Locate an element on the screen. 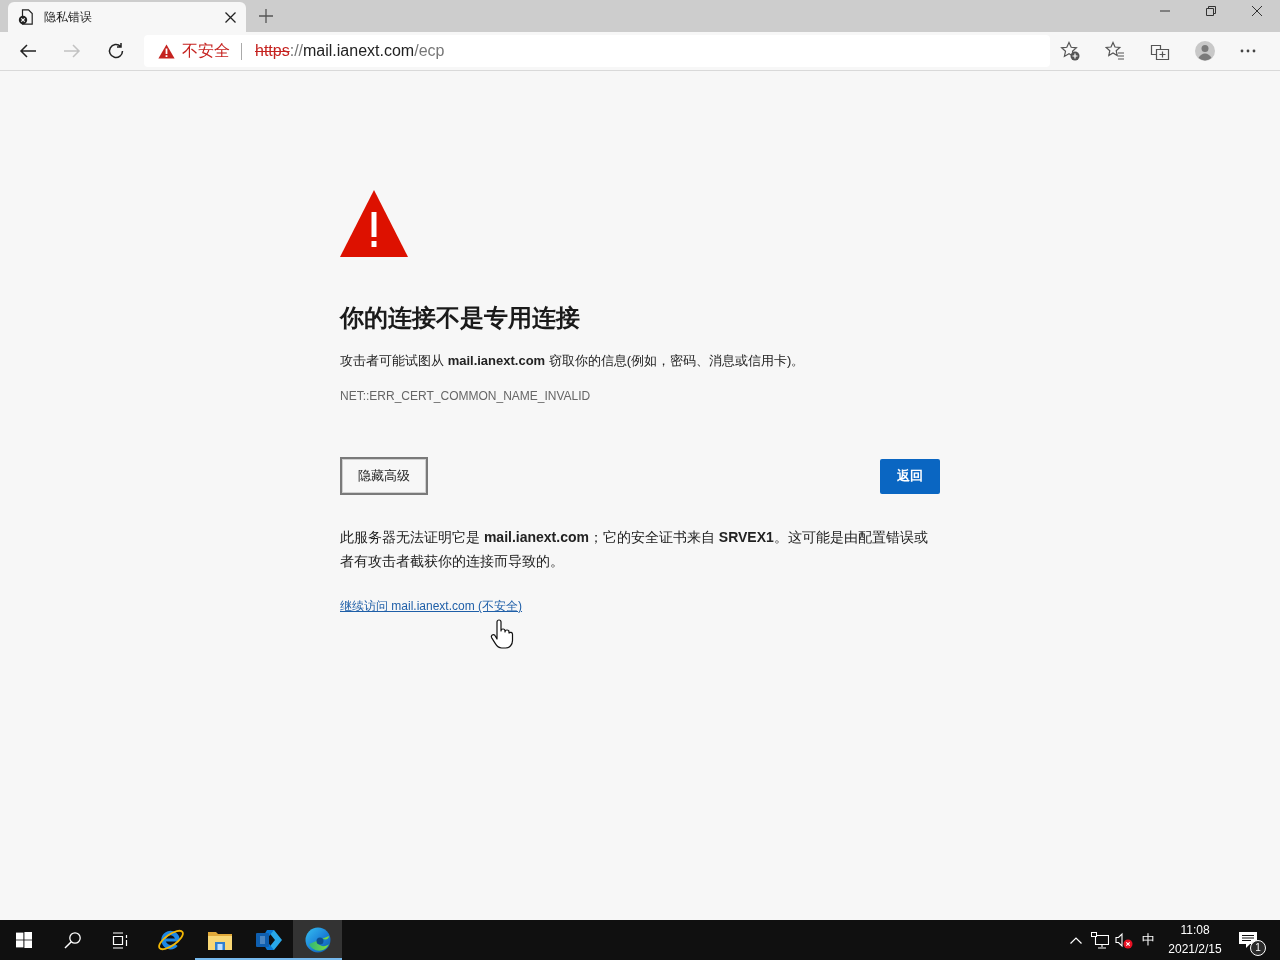 This screenshot has height=960, width=1280. hand-cursor-icon is located at coordinates (502, 634).